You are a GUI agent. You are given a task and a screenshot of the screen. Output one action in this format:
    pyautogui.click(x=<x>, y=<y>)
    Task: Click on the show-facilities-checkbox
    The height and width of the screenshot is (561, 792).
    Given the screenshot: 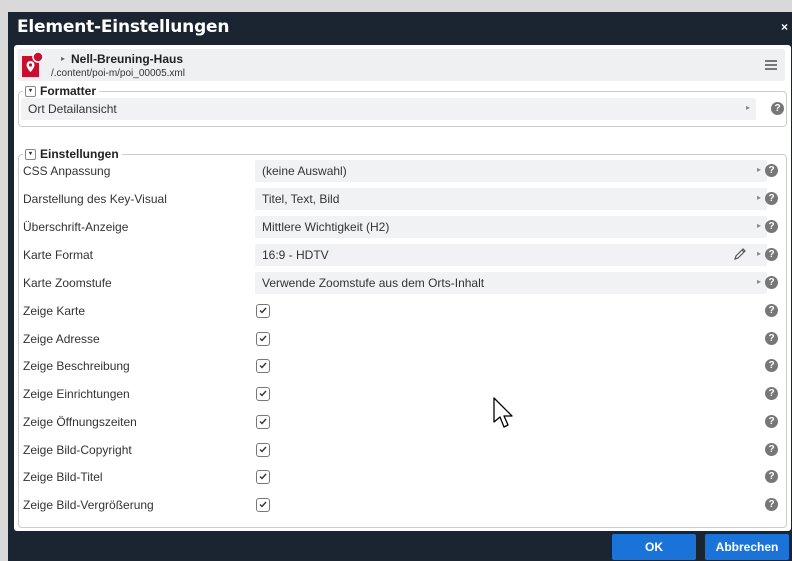 What is the action you would take?
    pyautogui.click(x=263, y=394)
    